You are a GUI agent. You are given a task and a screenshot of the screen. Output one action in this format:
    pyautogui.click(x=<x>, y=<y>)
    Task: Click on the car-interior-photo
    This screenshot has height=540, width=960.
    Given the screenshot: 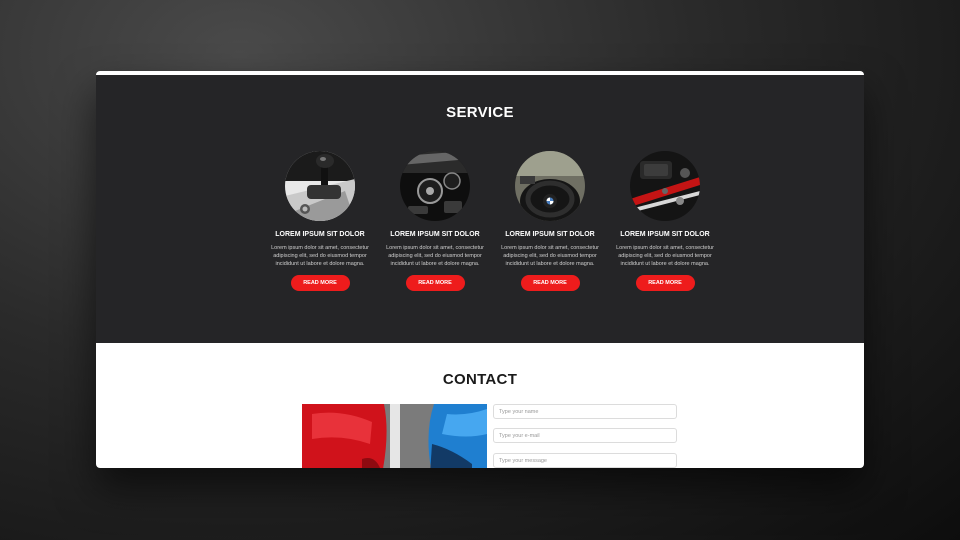 What is the action you would take?
    pyautogui.click(x=665, y=186)
    